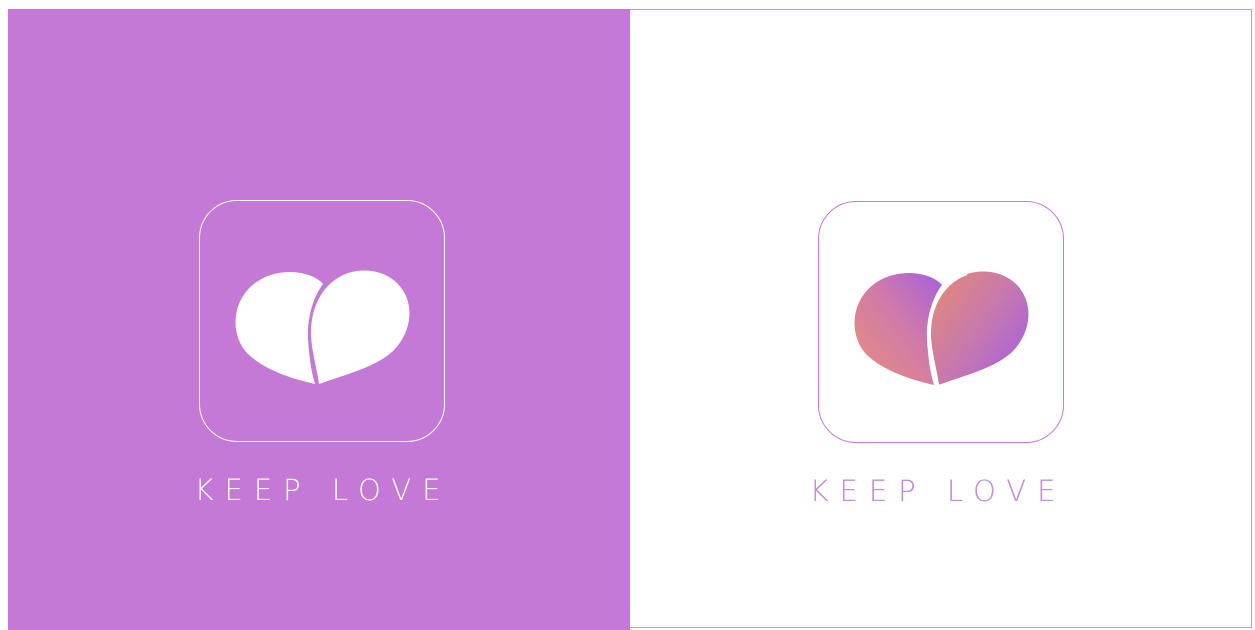  Describe the element at coordinates (322, 327) in the screenshot. I see `heart-logo-icon` at that location.